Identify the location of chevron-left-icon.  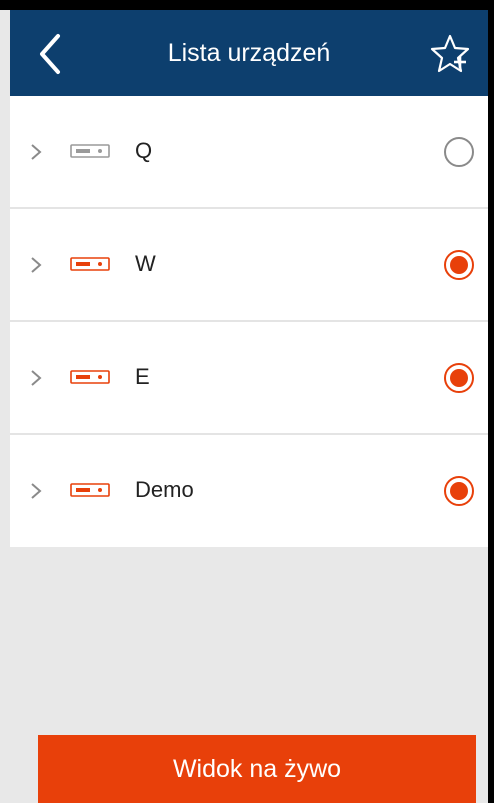
(50, 54).